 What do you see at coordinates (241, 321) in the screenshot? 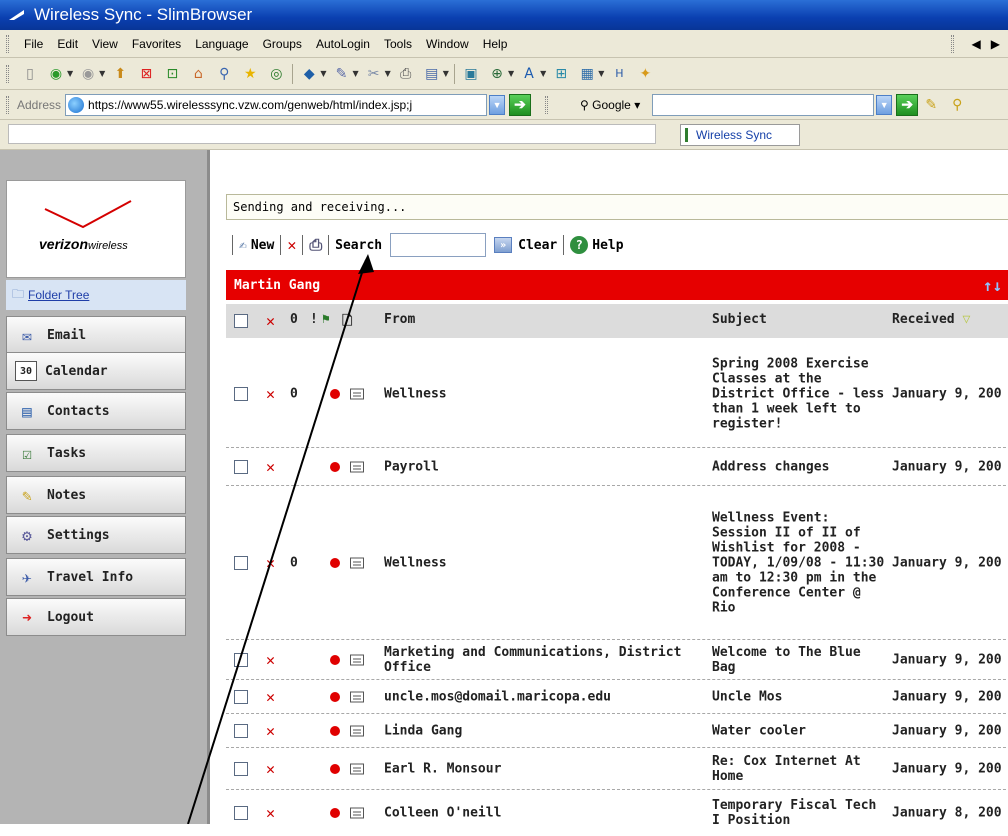
I see `select-all-checkbox` at bounding box center [241, 321].